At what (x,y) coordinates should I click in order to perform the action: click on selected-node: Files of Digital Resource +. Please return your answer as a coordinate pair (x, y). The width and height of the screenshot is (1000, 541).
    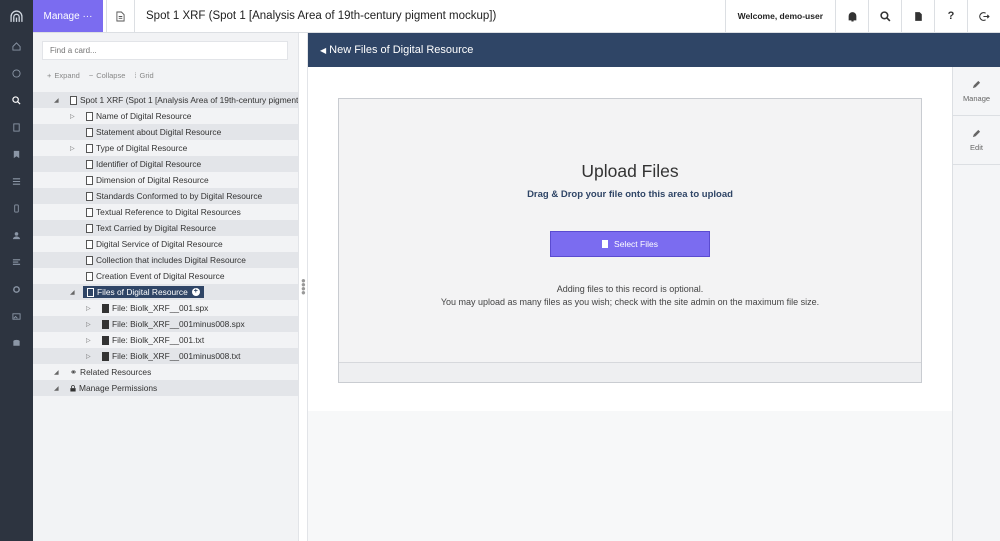
    Looking at the image, I should click on (143, 292).